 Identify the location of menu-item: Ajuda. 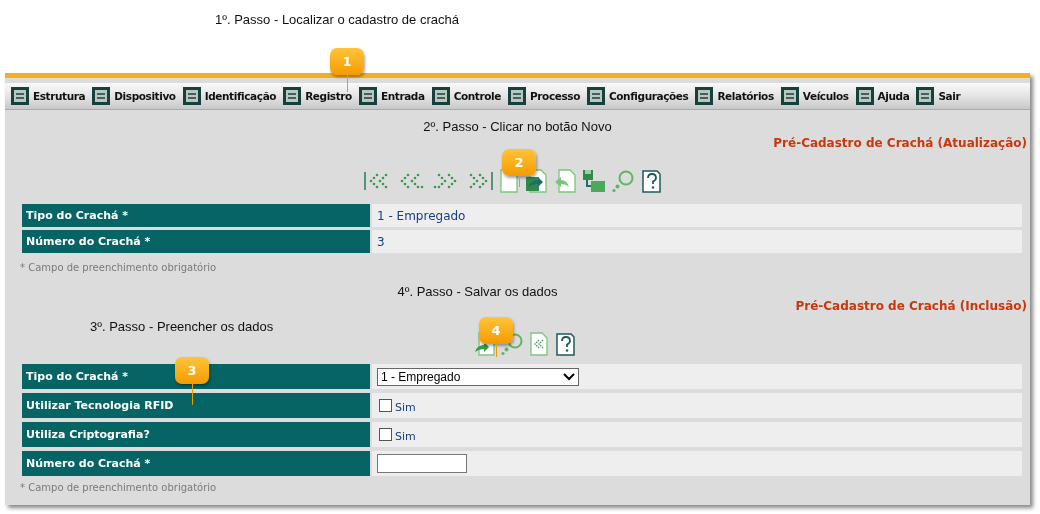
(893, 96).